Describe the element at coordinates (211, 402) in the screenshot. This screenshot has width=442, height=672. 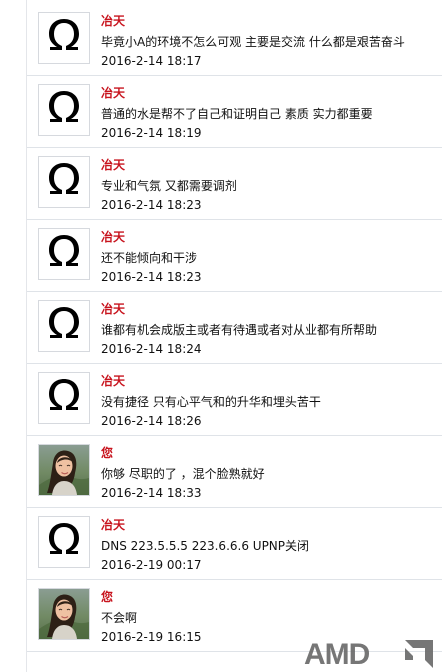
I see `comment-text: 没有捷径 只有心平气和的升华和埋头苦干` at that location.